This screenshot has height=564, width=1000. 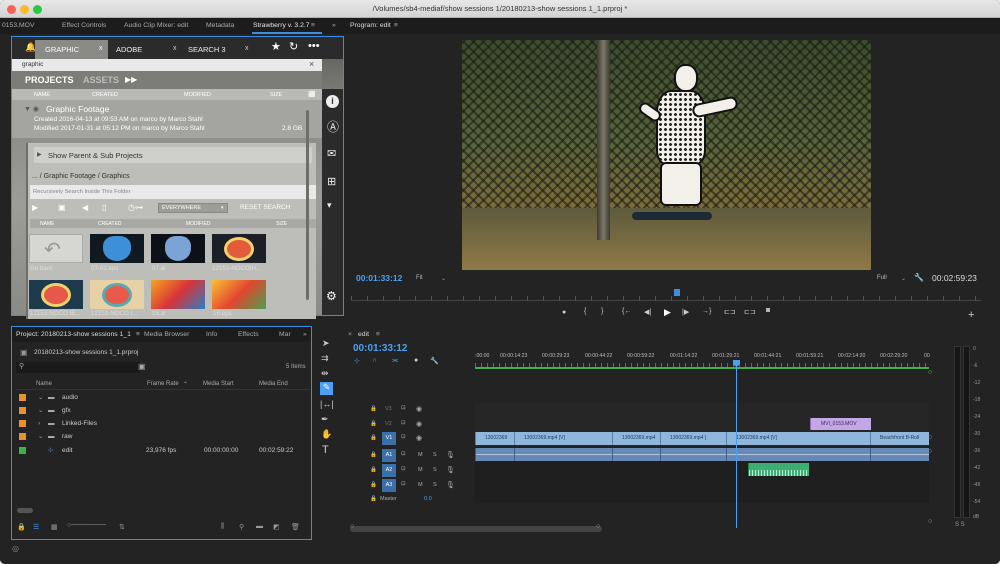 I want to click on info-icon: i, so click(x=332, y=101).